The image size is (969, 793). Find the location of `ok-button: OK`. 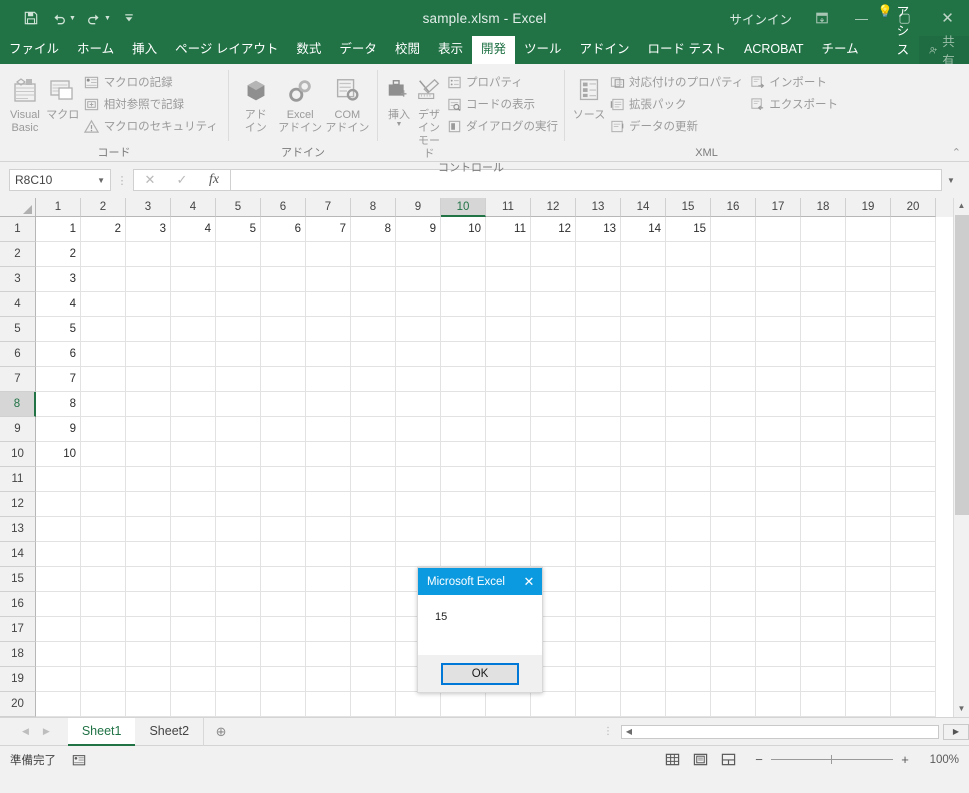

ok-button: OK is located at coordinates (480, 674).